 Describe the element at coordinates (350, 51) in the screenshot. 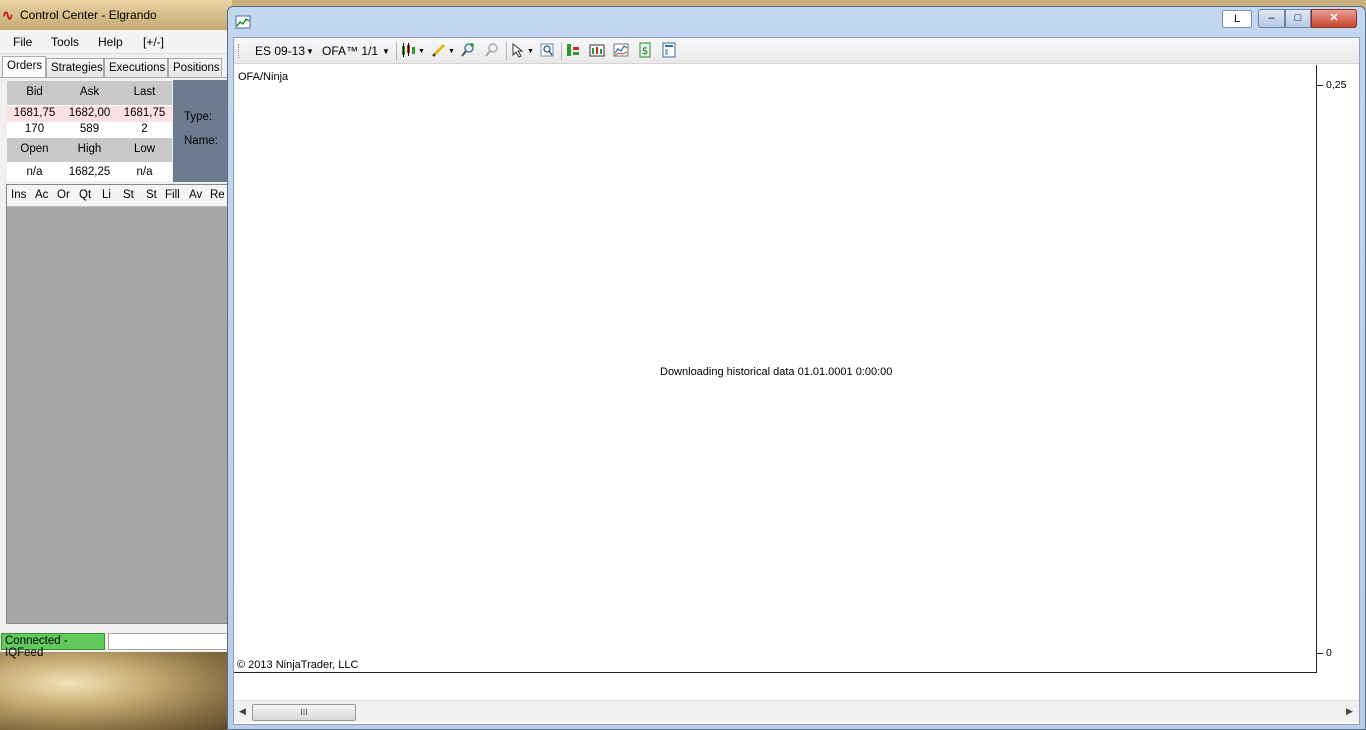

I see `period-selector: OFA™ 1/1` at that location.